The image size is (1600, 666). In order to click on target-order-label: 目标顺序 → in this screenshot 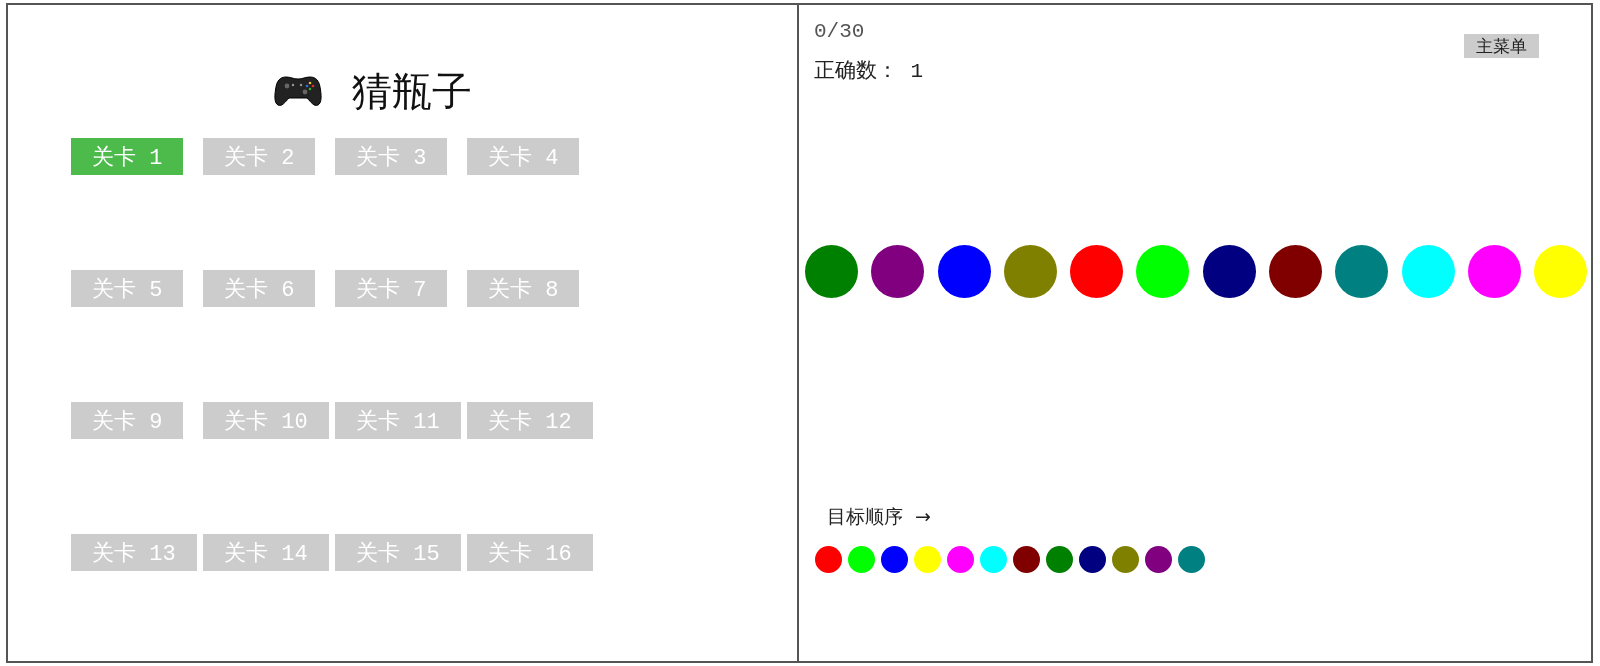, I will do `click(879, 516)`.